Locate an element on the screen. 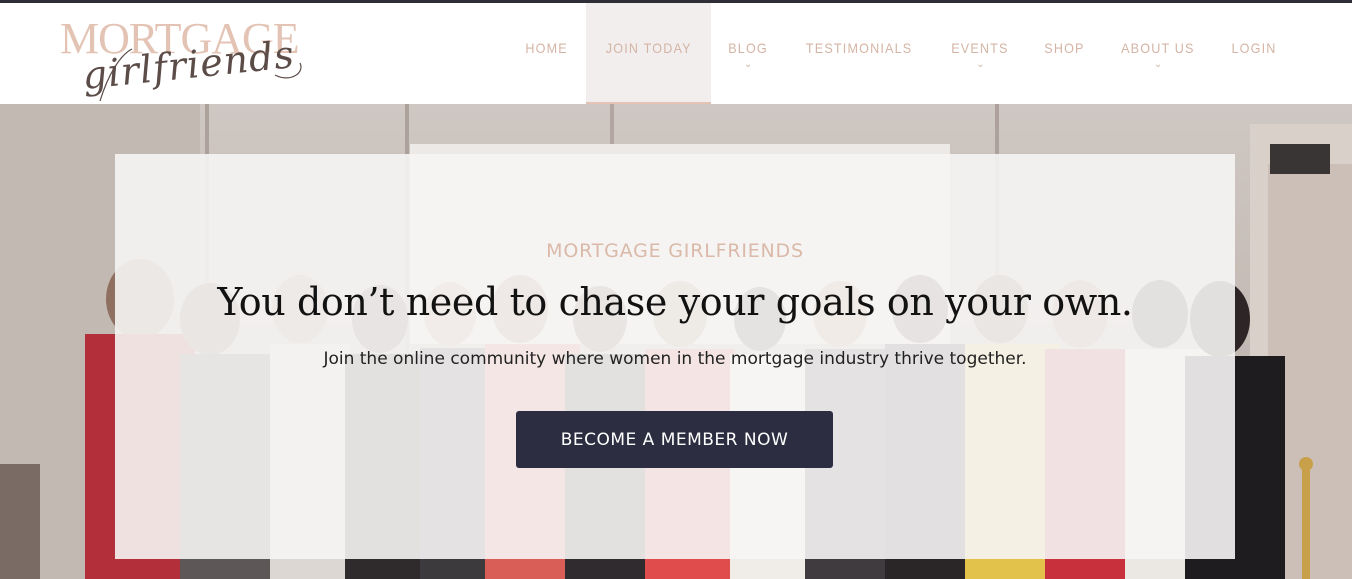 The width and height of the screenshot is (1352, 579). nav-item-login: LOGIN is located at coordinates (1254, 53).